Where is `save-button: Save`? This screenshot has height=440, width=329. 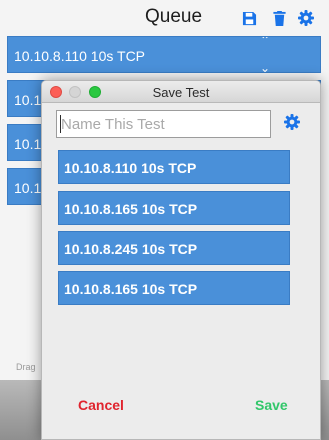 save-button: Save is located at coordinates (271, 405).